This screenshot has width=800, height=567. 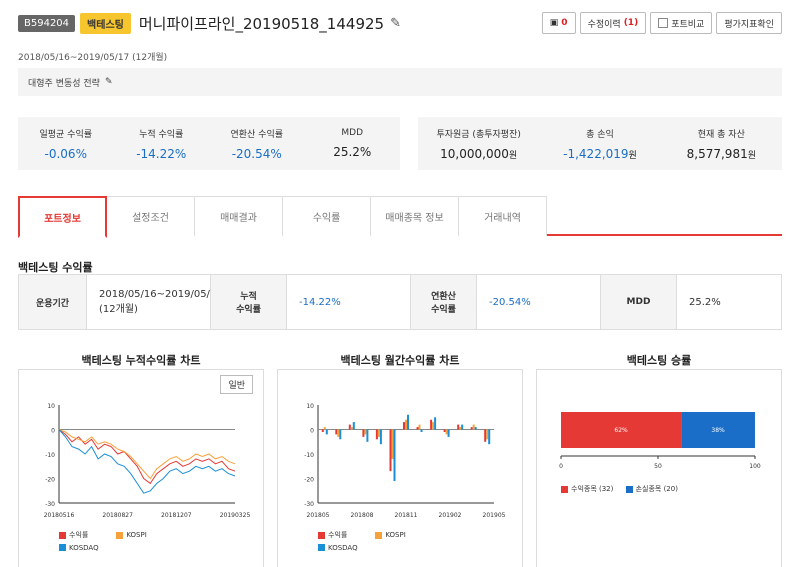 What do you see at coordinates (478, 134) in the screenshot?
I see `stat-label: 투자원금 (총투자평잔)` at bounding box center [478, 134].